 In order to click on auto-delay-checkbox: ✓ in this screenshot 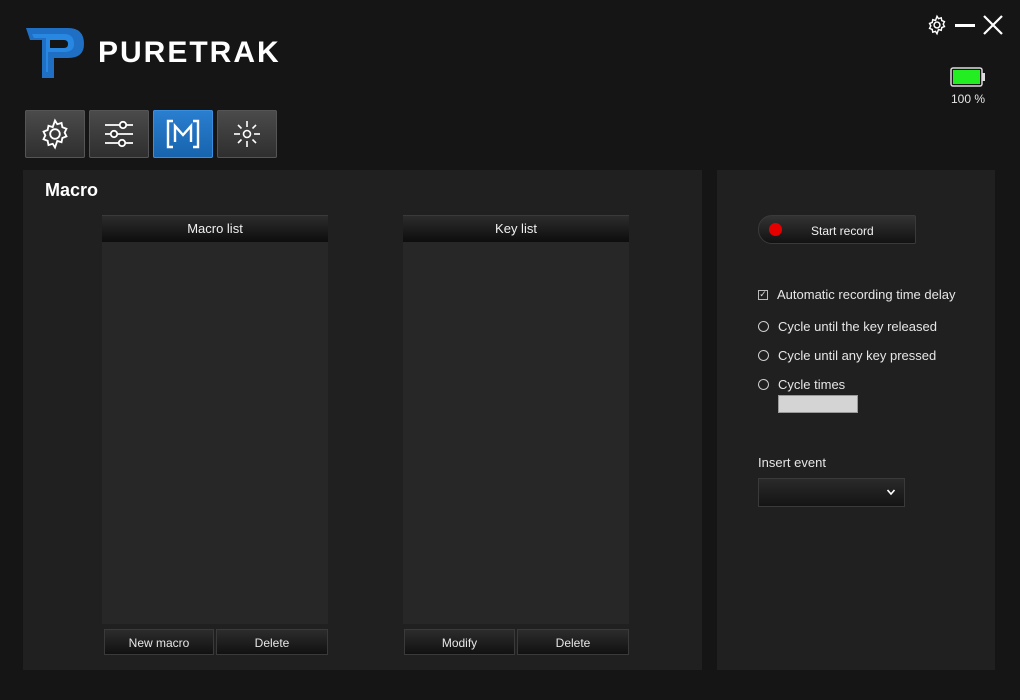, I will do `click(763, 294)`.